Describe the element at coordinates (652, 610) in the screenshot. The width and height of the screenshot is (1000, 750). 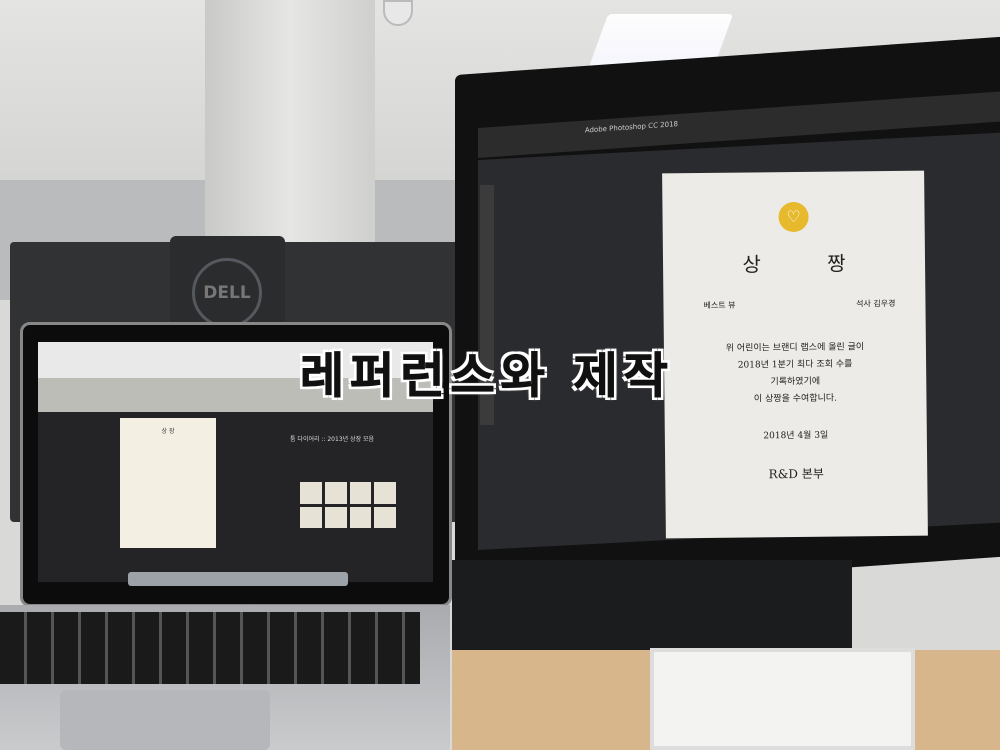
I see `cables` at that location.